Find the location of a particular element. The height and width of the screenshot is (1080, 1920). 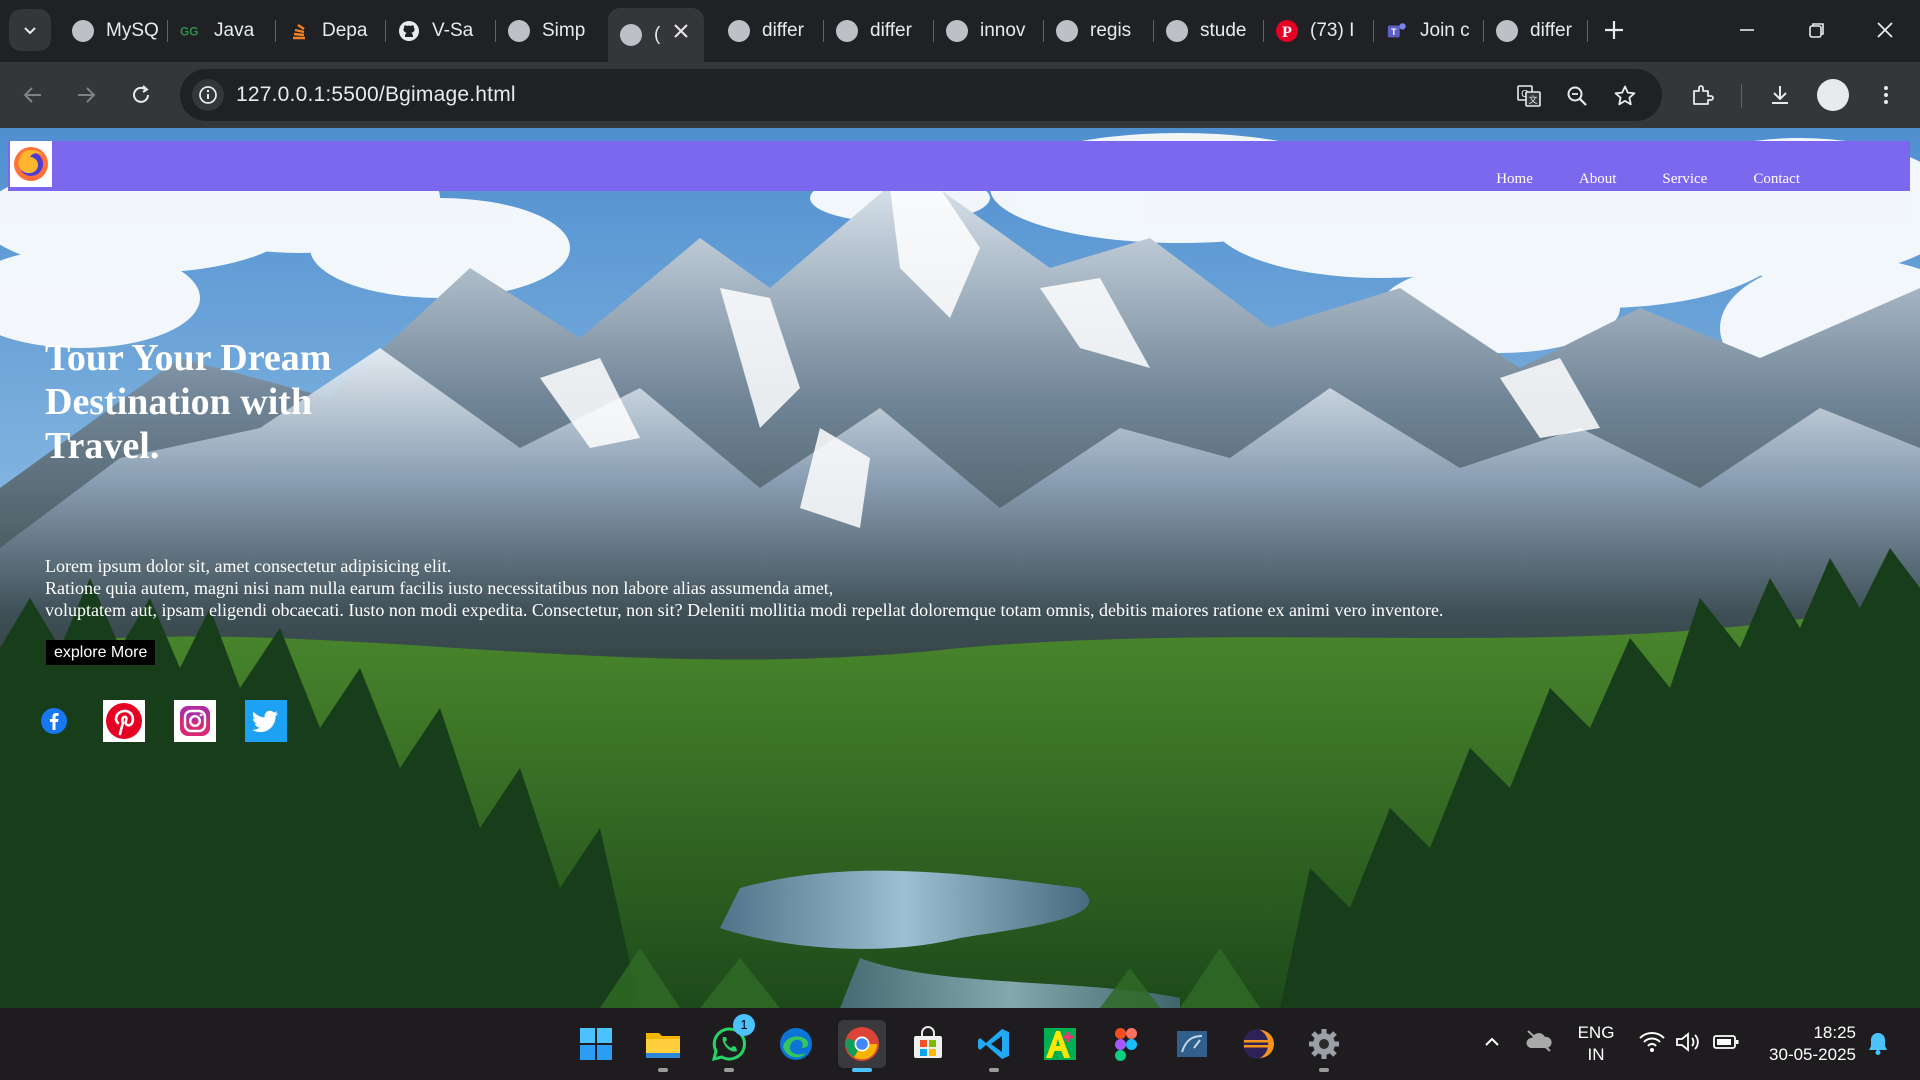

tab-label: ( is located at coordinates (657, 34).